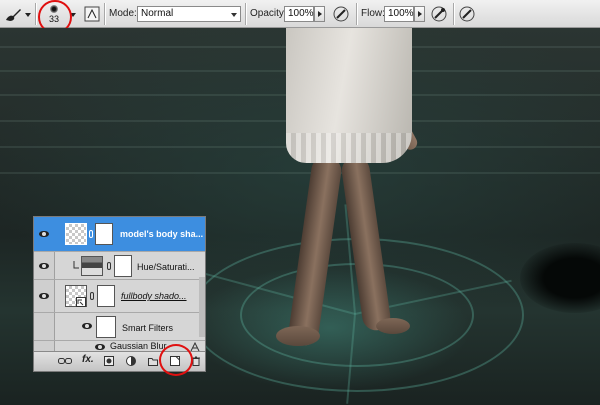 The width and height of the screenshot is (600, 405). What do you see at coordinates (349, 95) in the screenshot?
I see `model-dress` at bounding box center [349, 95].